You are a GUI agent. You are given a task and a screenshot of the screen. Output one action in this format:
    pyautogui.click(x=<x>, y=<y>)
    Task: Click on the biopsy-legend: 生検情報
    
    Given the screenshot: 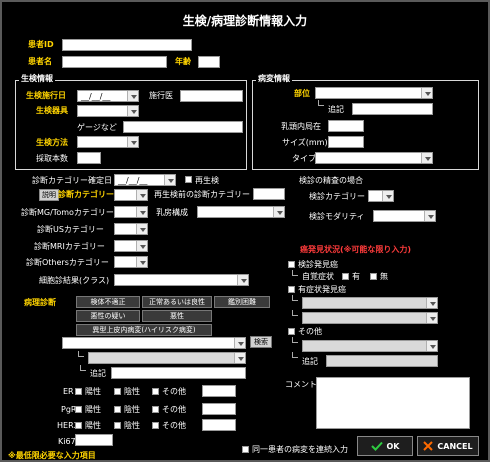 What is the action you would take?
    pyautogui.click(x=37, y=79)
    